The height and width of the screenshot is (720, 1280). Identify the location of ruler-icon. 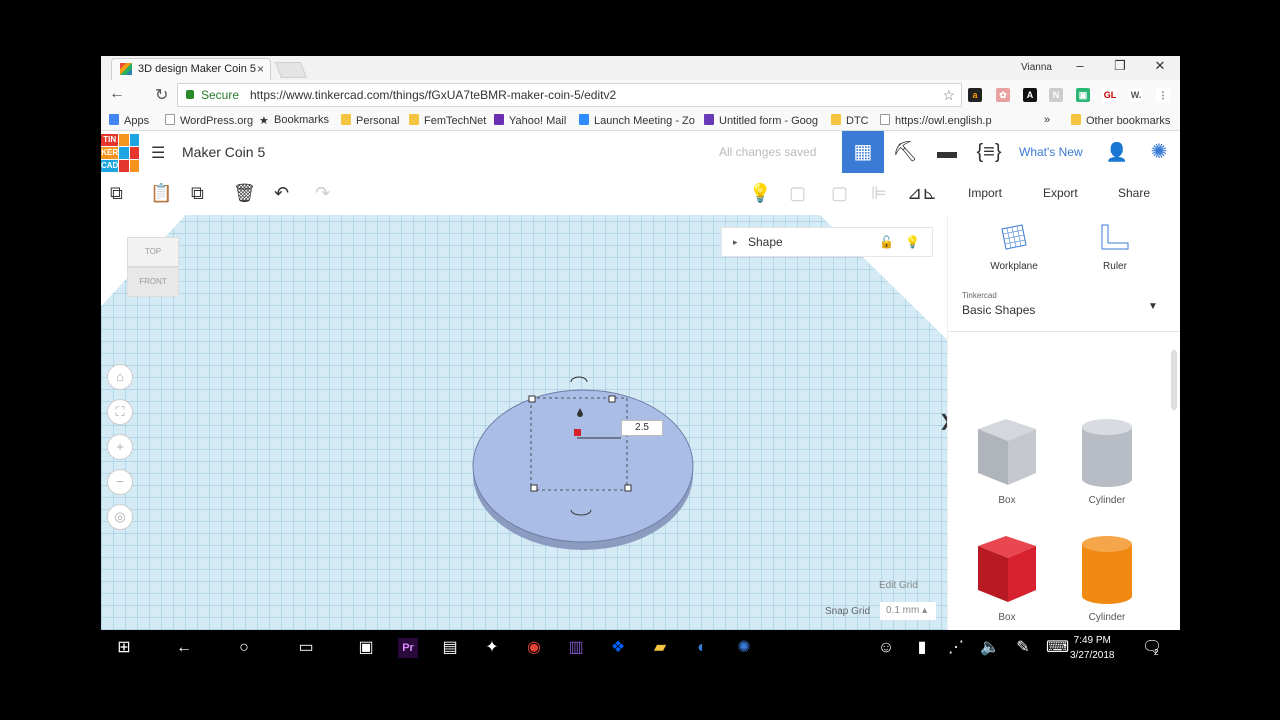
(1115, 237).